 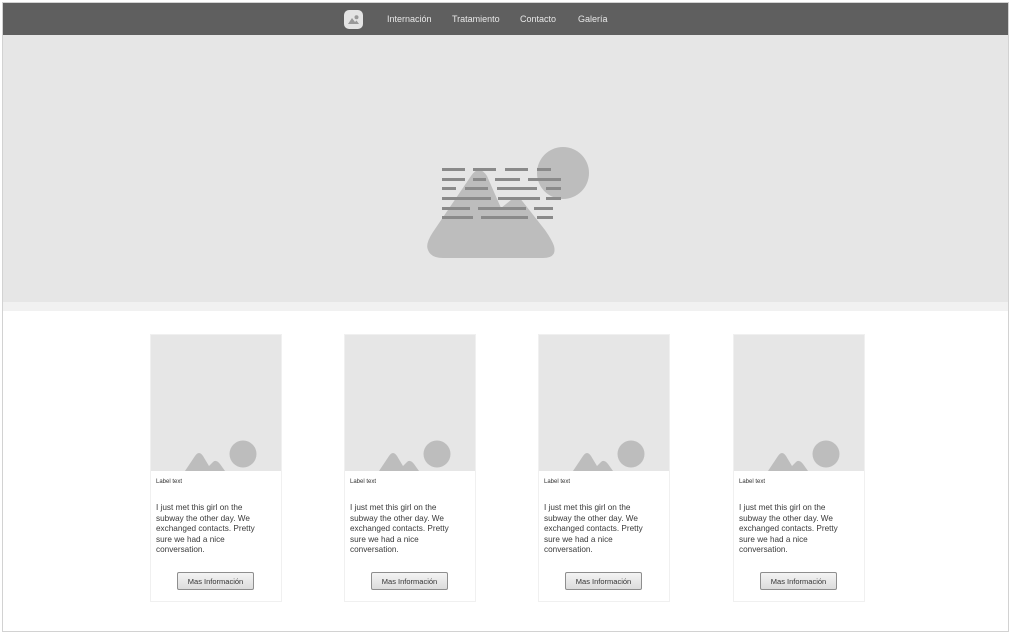 I want to click on nav-item-internacion: Internación, so click(x=409, y=19).